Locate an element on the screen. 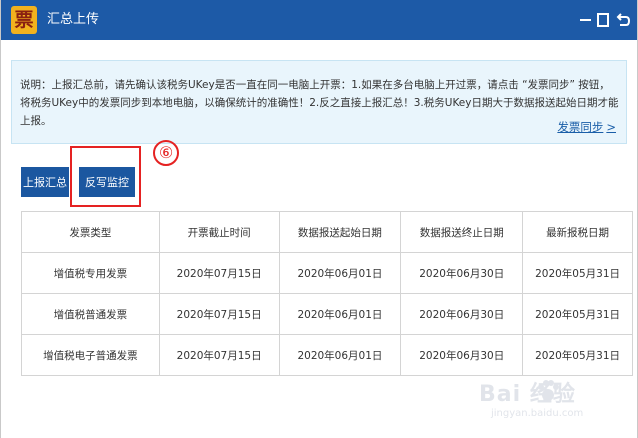  minimize-button is located at coordinates (585, 20).